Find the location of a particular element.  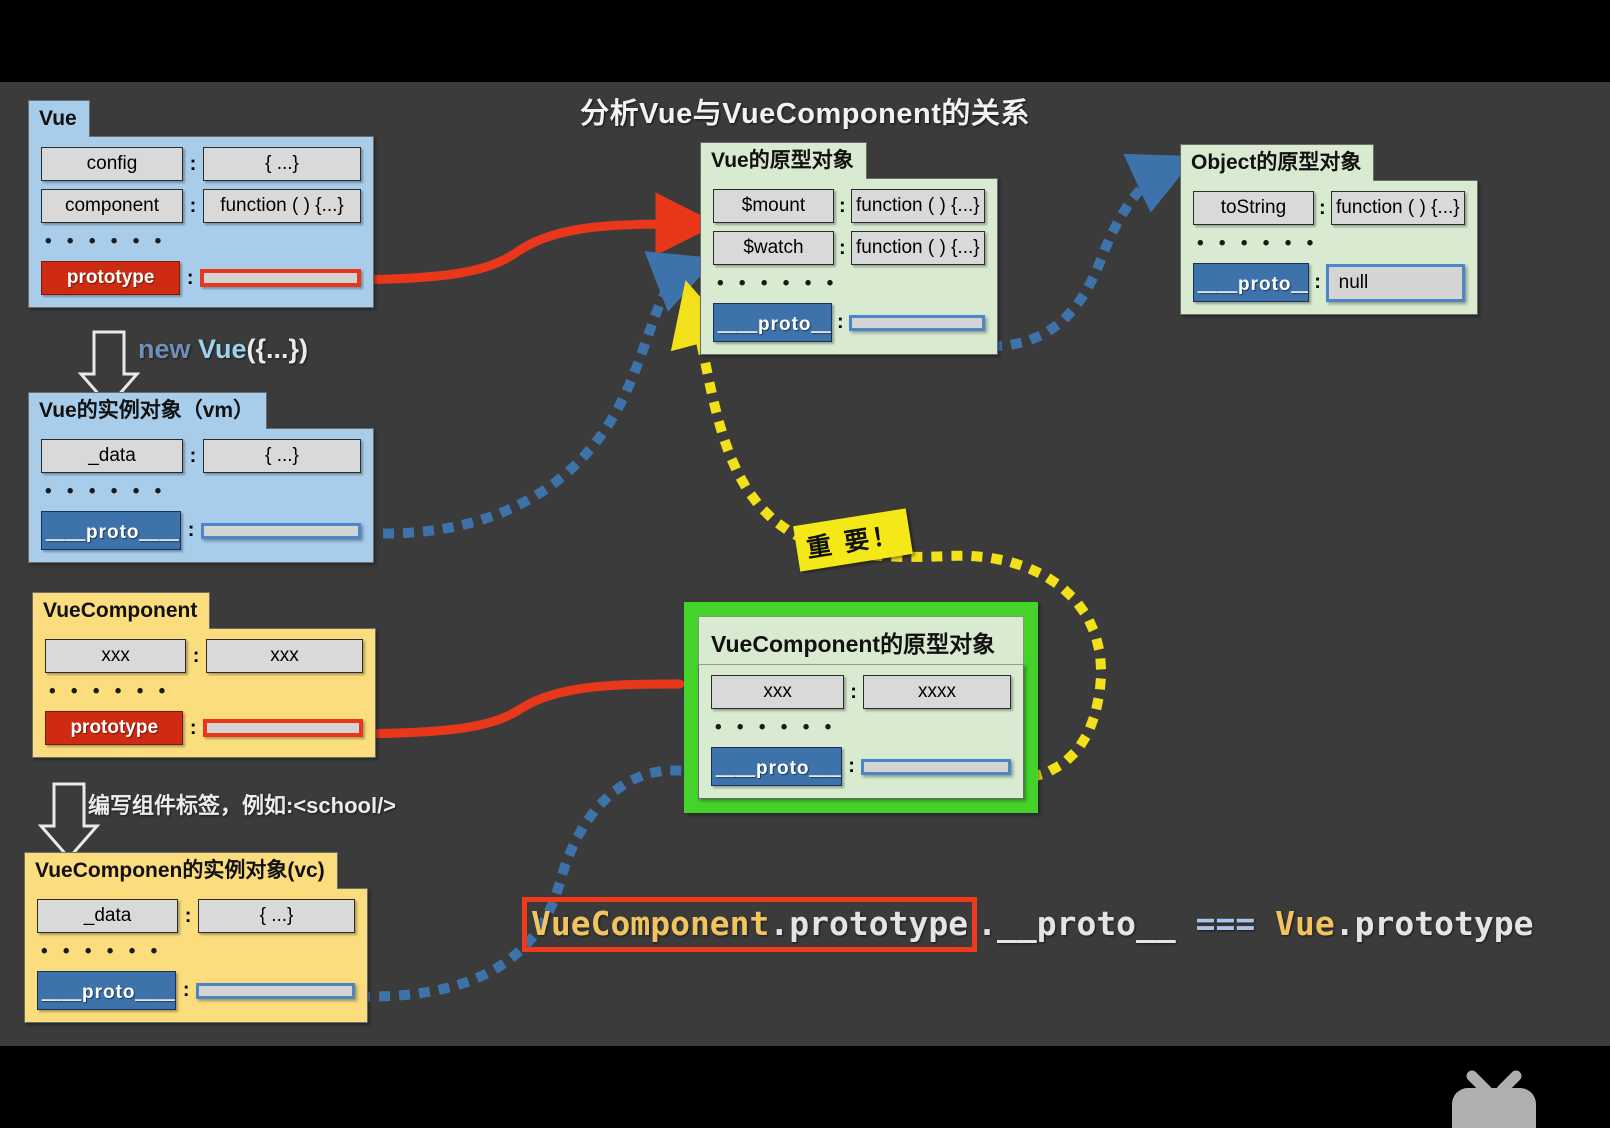

table-row: component : function ( ) {...} is located at coordinates (201, 206).